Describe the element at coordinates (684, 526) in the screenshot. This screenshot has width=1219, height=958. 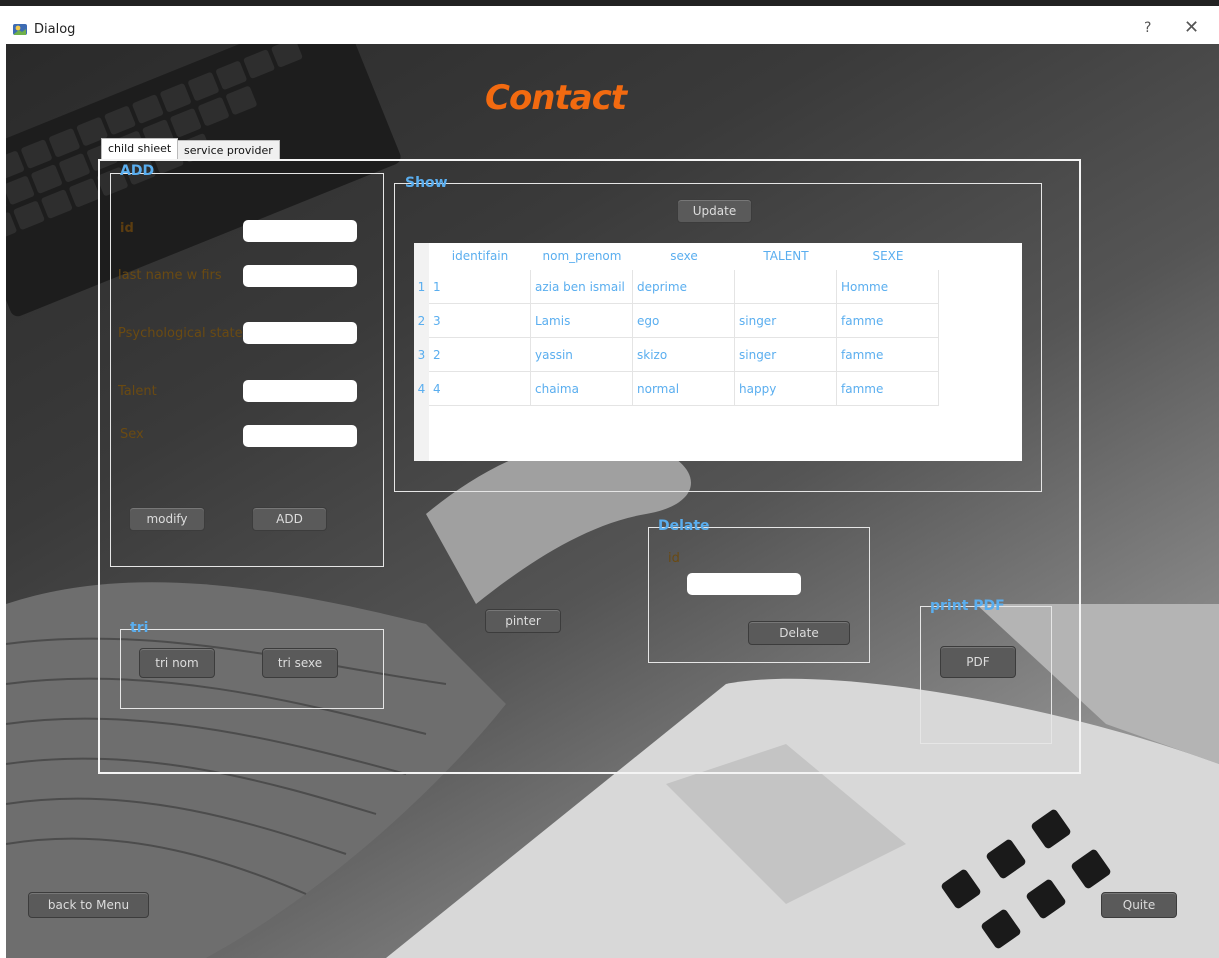
I see `delete-group-title: Delate` at that location.